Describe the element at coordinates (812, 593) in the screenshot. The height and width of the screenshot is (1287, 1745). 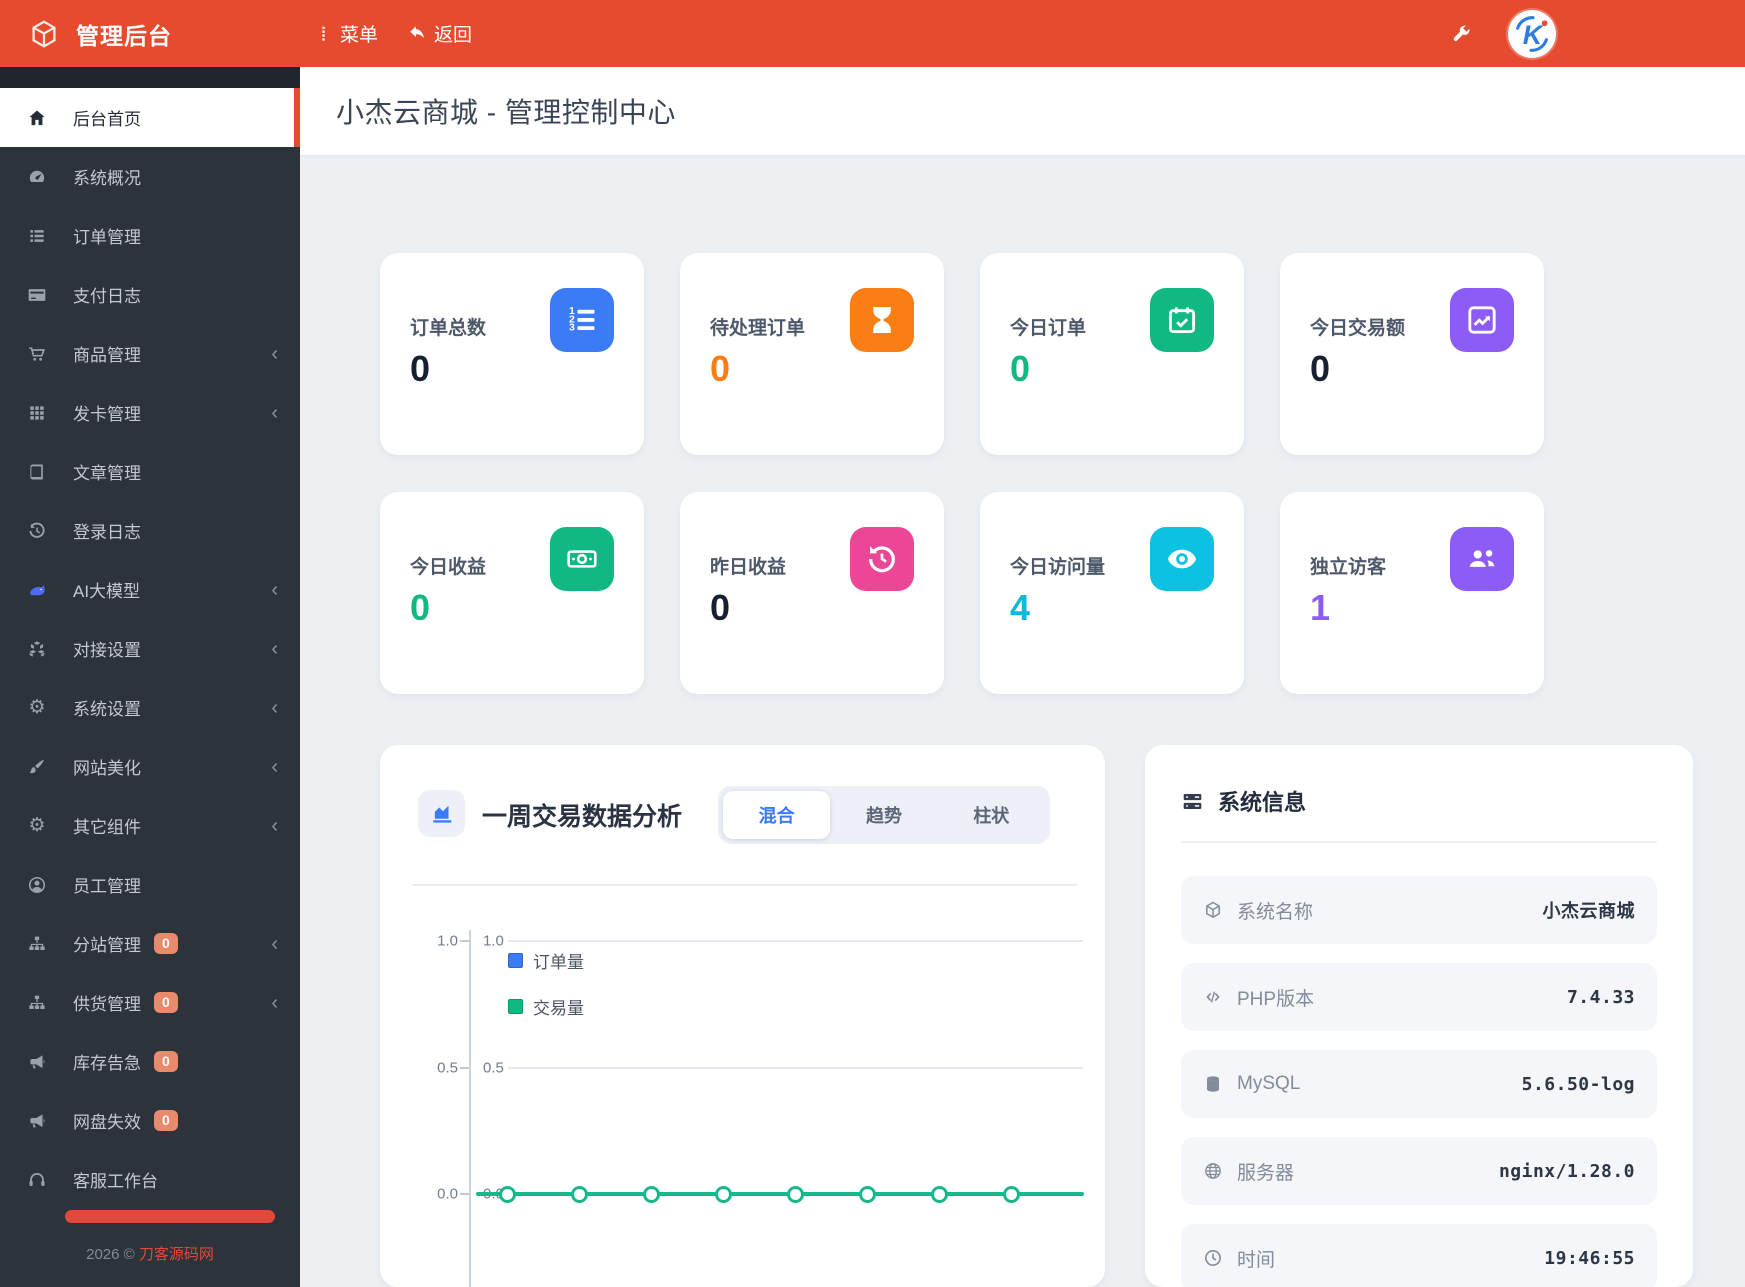
I see `stat-card-yesterday-earnings: 昨日收益 0` at that location.